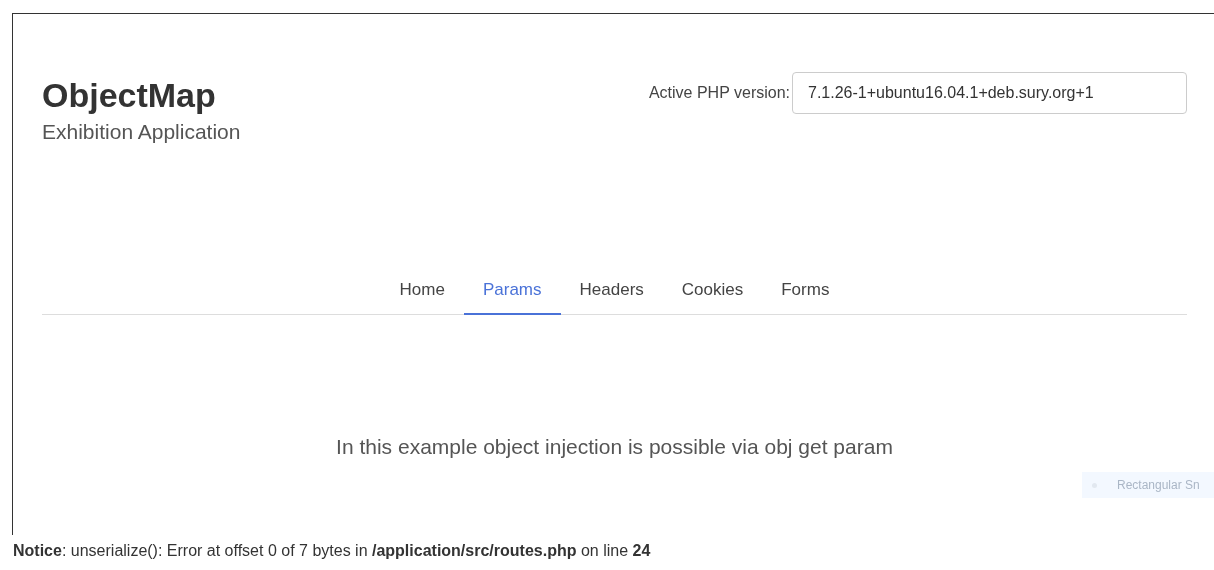 Image resolution: width=1214 pixels, height=570 pixels. I want to click on php-notice: Notice: unserialize(): Error at offset 0 of 7 bytes in /application/src/routes.php on line 24, so click(332, 551).